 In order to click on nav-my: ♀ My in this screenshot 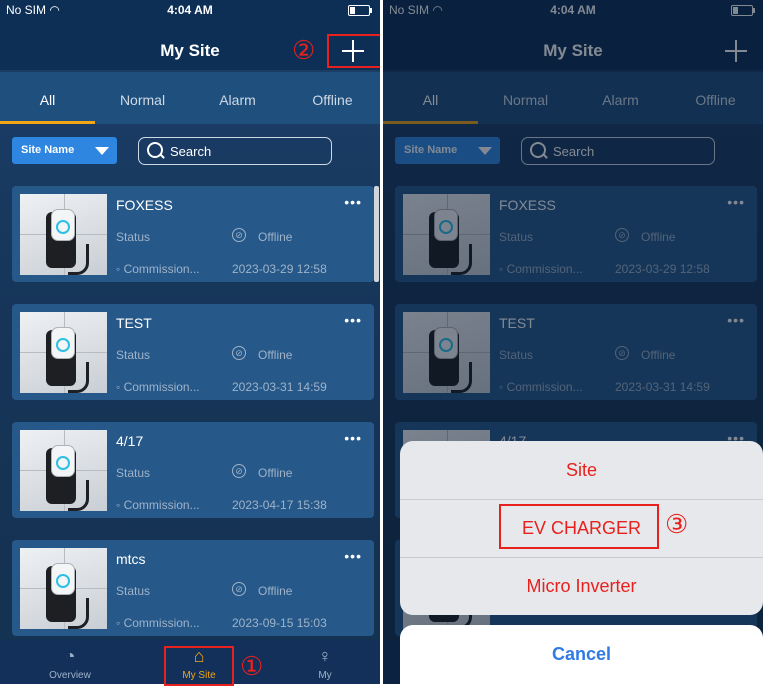, I will do `click(325, 663)`.